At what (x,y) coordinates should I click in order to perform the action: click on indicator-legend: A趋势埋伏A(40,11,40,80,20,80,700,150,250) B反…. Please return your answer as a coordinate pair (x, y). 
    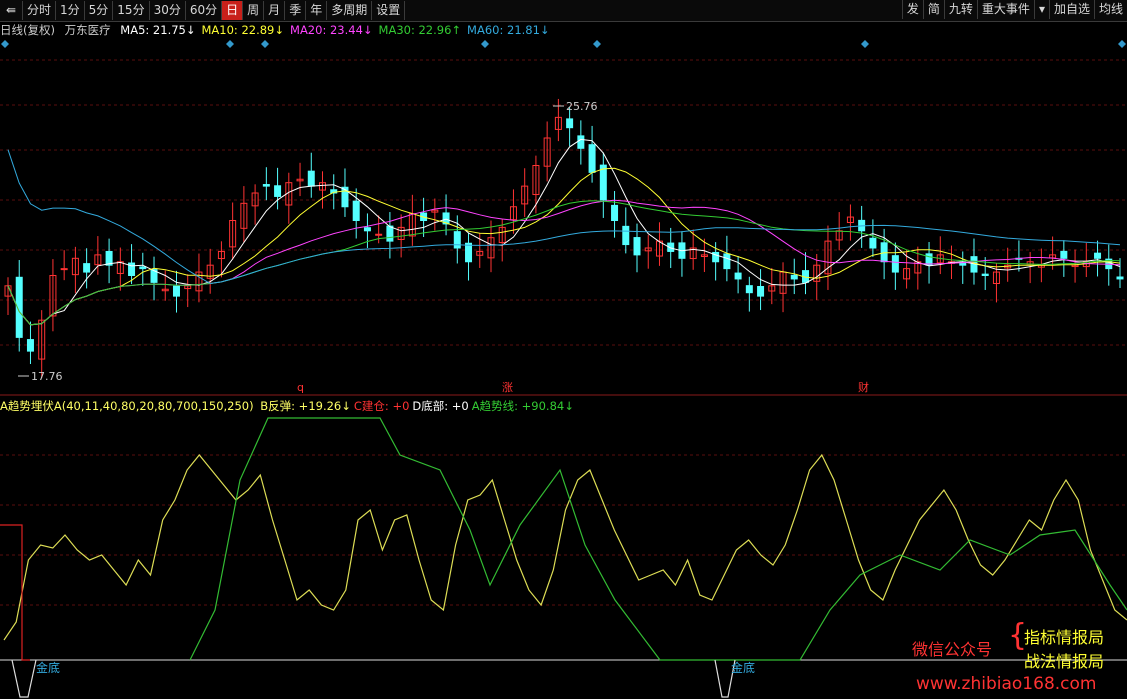
    Looking at the image, I should click on (290, 406).